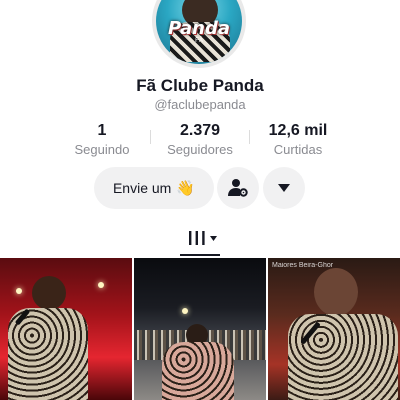 The image size is (400, 400). What do you see at coordinates (186, 188) in the screenshot?
I see `wave-icon: 👋` at bounding box center [186, 188].